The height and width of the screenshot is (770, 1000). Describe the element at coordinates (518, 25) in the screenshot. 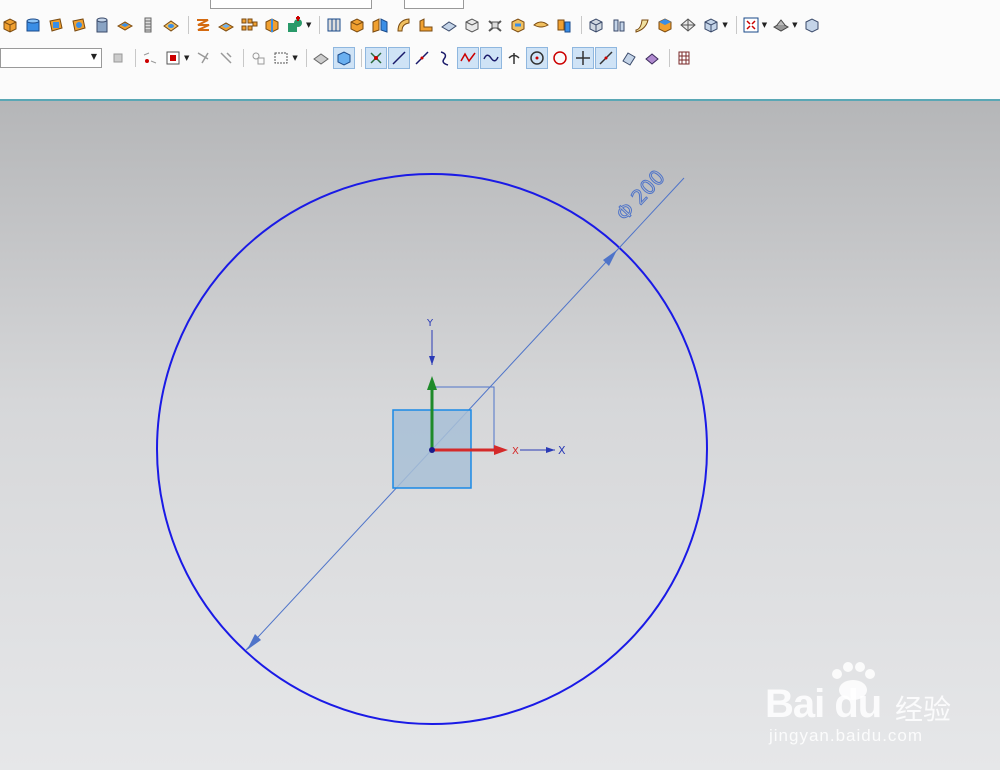

I see `offset-icon` at that location.